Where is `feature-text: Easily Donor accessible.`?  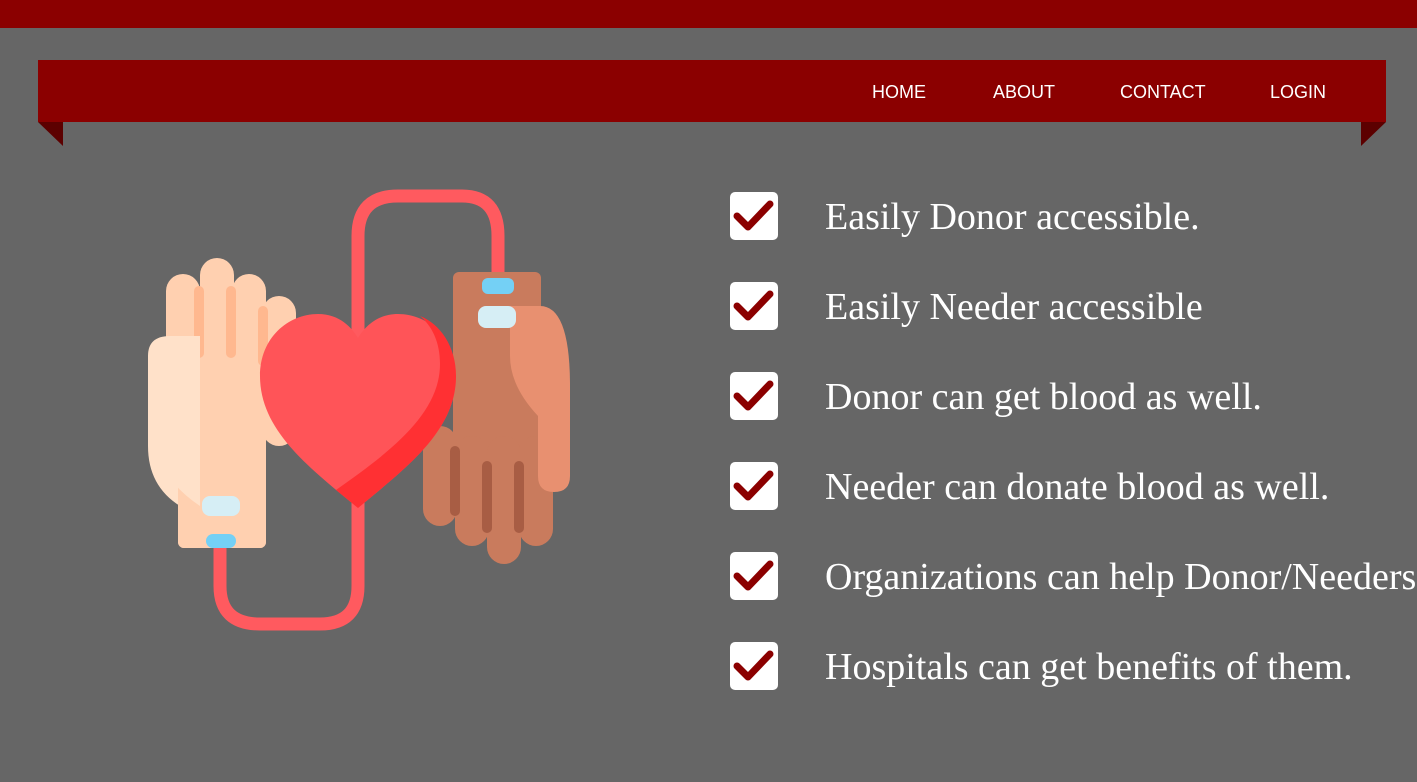
feature-text: Easily Donor accessible. is located at coordinates (1012, 217).